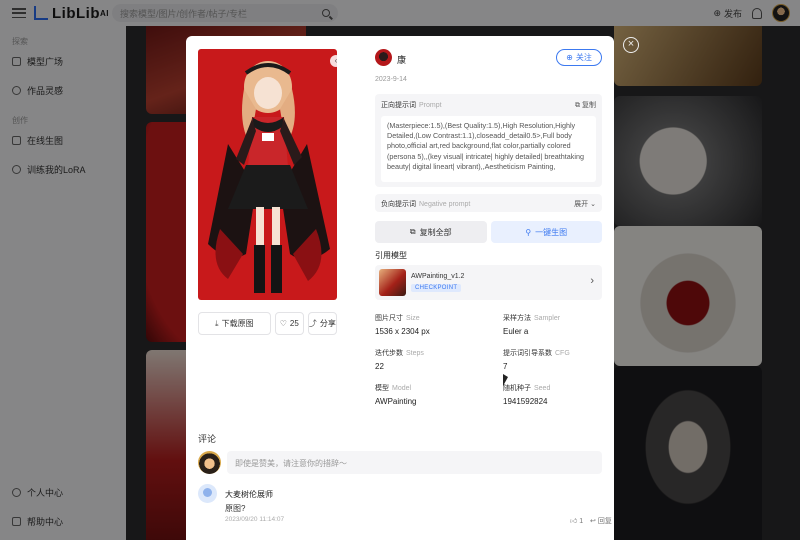  What do you see at coordinates (312, 323) in the screenshot?
I see `share-icon: ⤴` at bounding box center [312, 323].